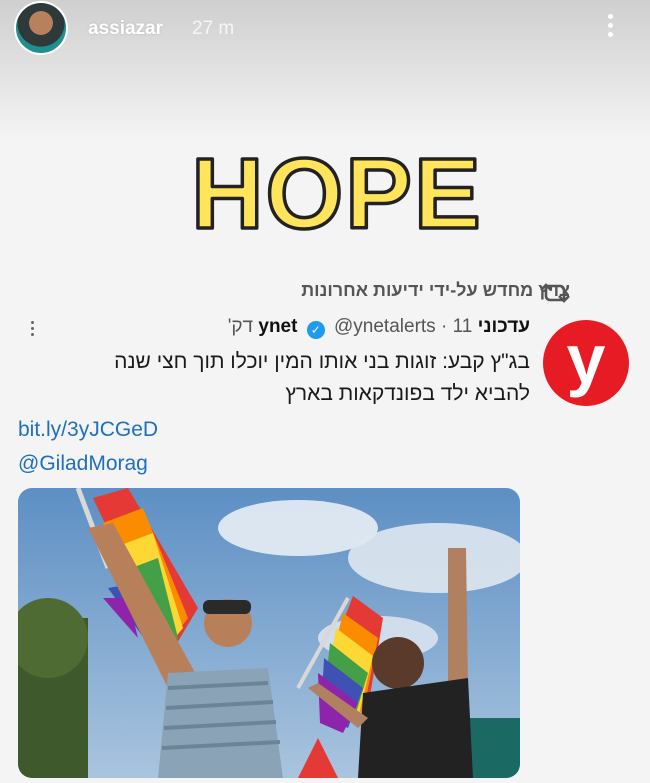 This screenshot has width=650, height=783. What do you see at coordinates (610, 28) in the screenshot?
I see `more-options-icon` at bounding box center [610, 28].